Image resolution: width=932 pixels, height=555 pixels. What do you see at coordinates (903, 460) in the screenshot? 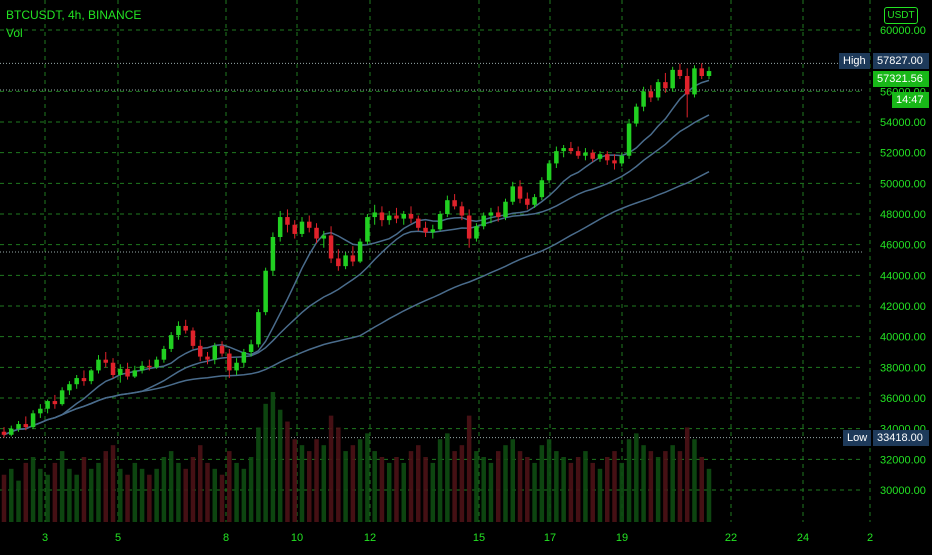
I see `y-tick-label: 32000.00` at bounding box center [903, 460].